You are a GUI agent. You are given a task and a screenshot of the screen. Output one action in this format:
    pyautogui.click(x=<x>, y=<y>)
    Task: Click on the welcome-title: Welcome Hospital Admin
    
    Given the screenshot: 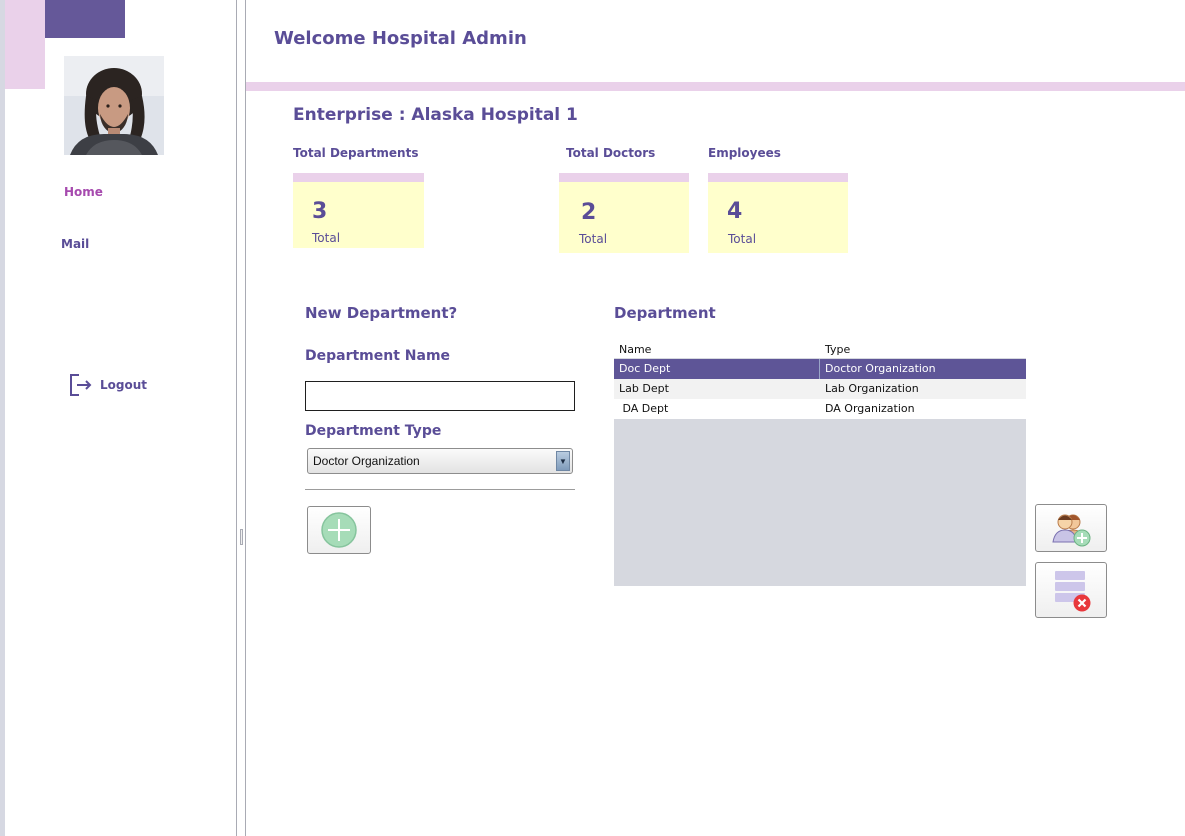 What is the action you would take?
    pyautogui.click(x=400, y=38)
    